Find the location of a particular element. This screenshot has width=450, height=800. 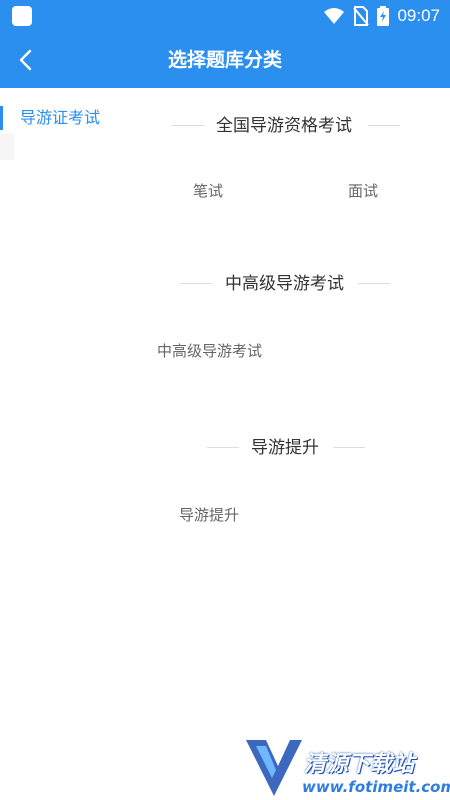

option-interview: 面试 is located at coordinates (363, 191).